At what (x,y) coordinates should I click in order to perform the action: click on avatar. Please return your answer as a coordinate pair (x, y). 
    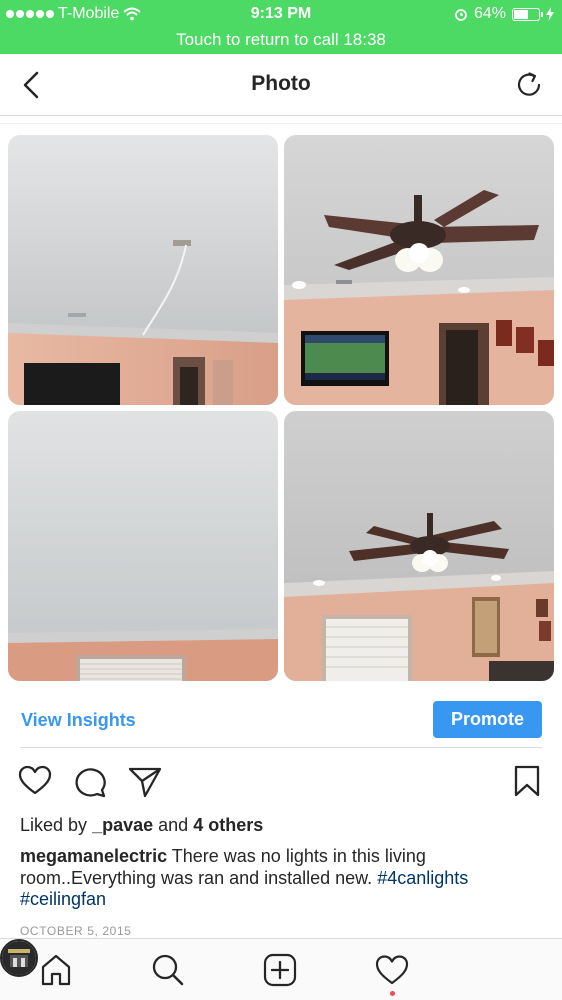
    Looking at the image, I should click on (19, 958).